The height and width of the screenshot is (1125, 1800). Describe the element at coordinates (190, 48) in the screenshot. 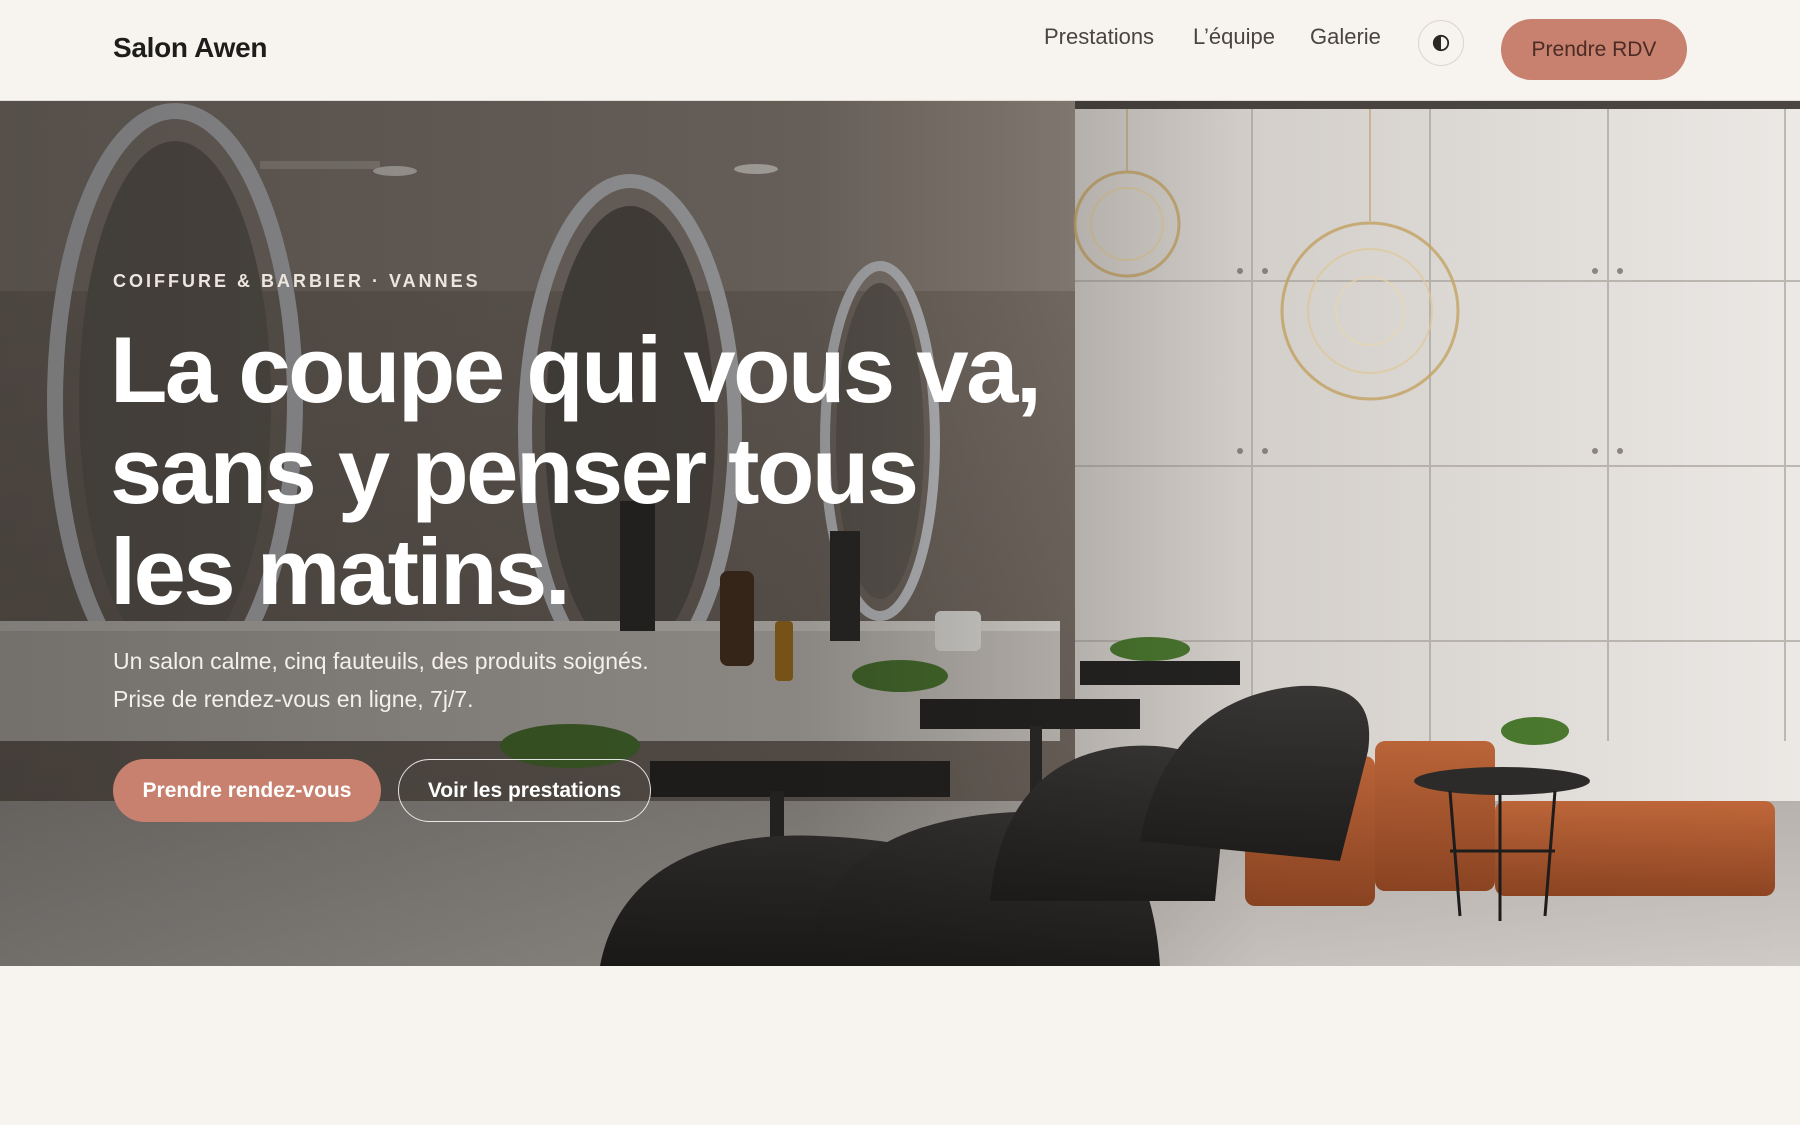

I see `brand-logo: Salon Awen` at that location.